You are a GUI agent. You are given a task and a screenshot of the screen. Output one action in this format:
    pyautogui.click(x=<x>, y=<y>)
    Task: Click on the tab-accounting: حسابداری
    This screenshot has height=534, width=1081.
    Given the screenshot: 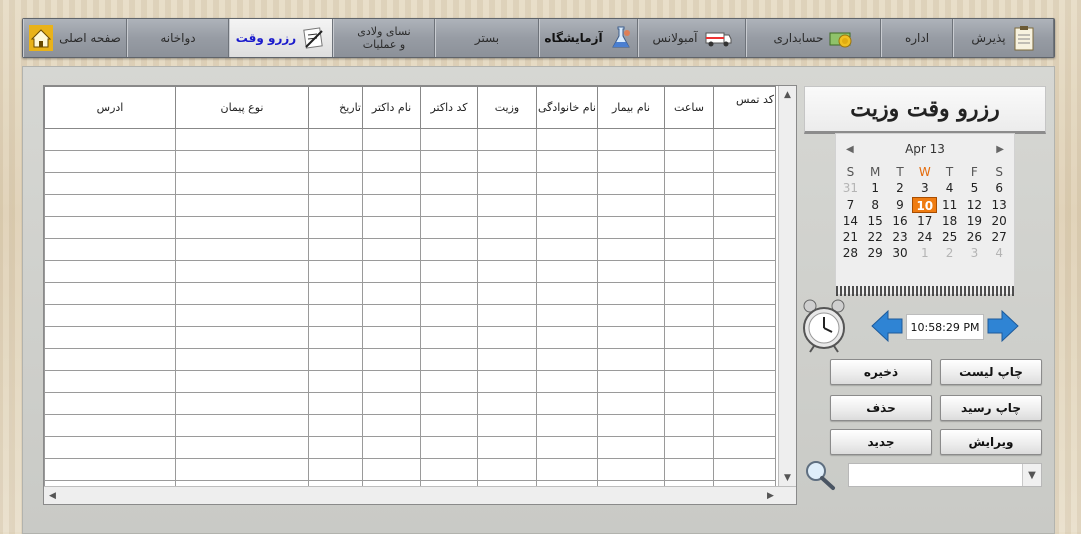 What is the action you would take?
    pyautogui.click(x=813, y=38)
    